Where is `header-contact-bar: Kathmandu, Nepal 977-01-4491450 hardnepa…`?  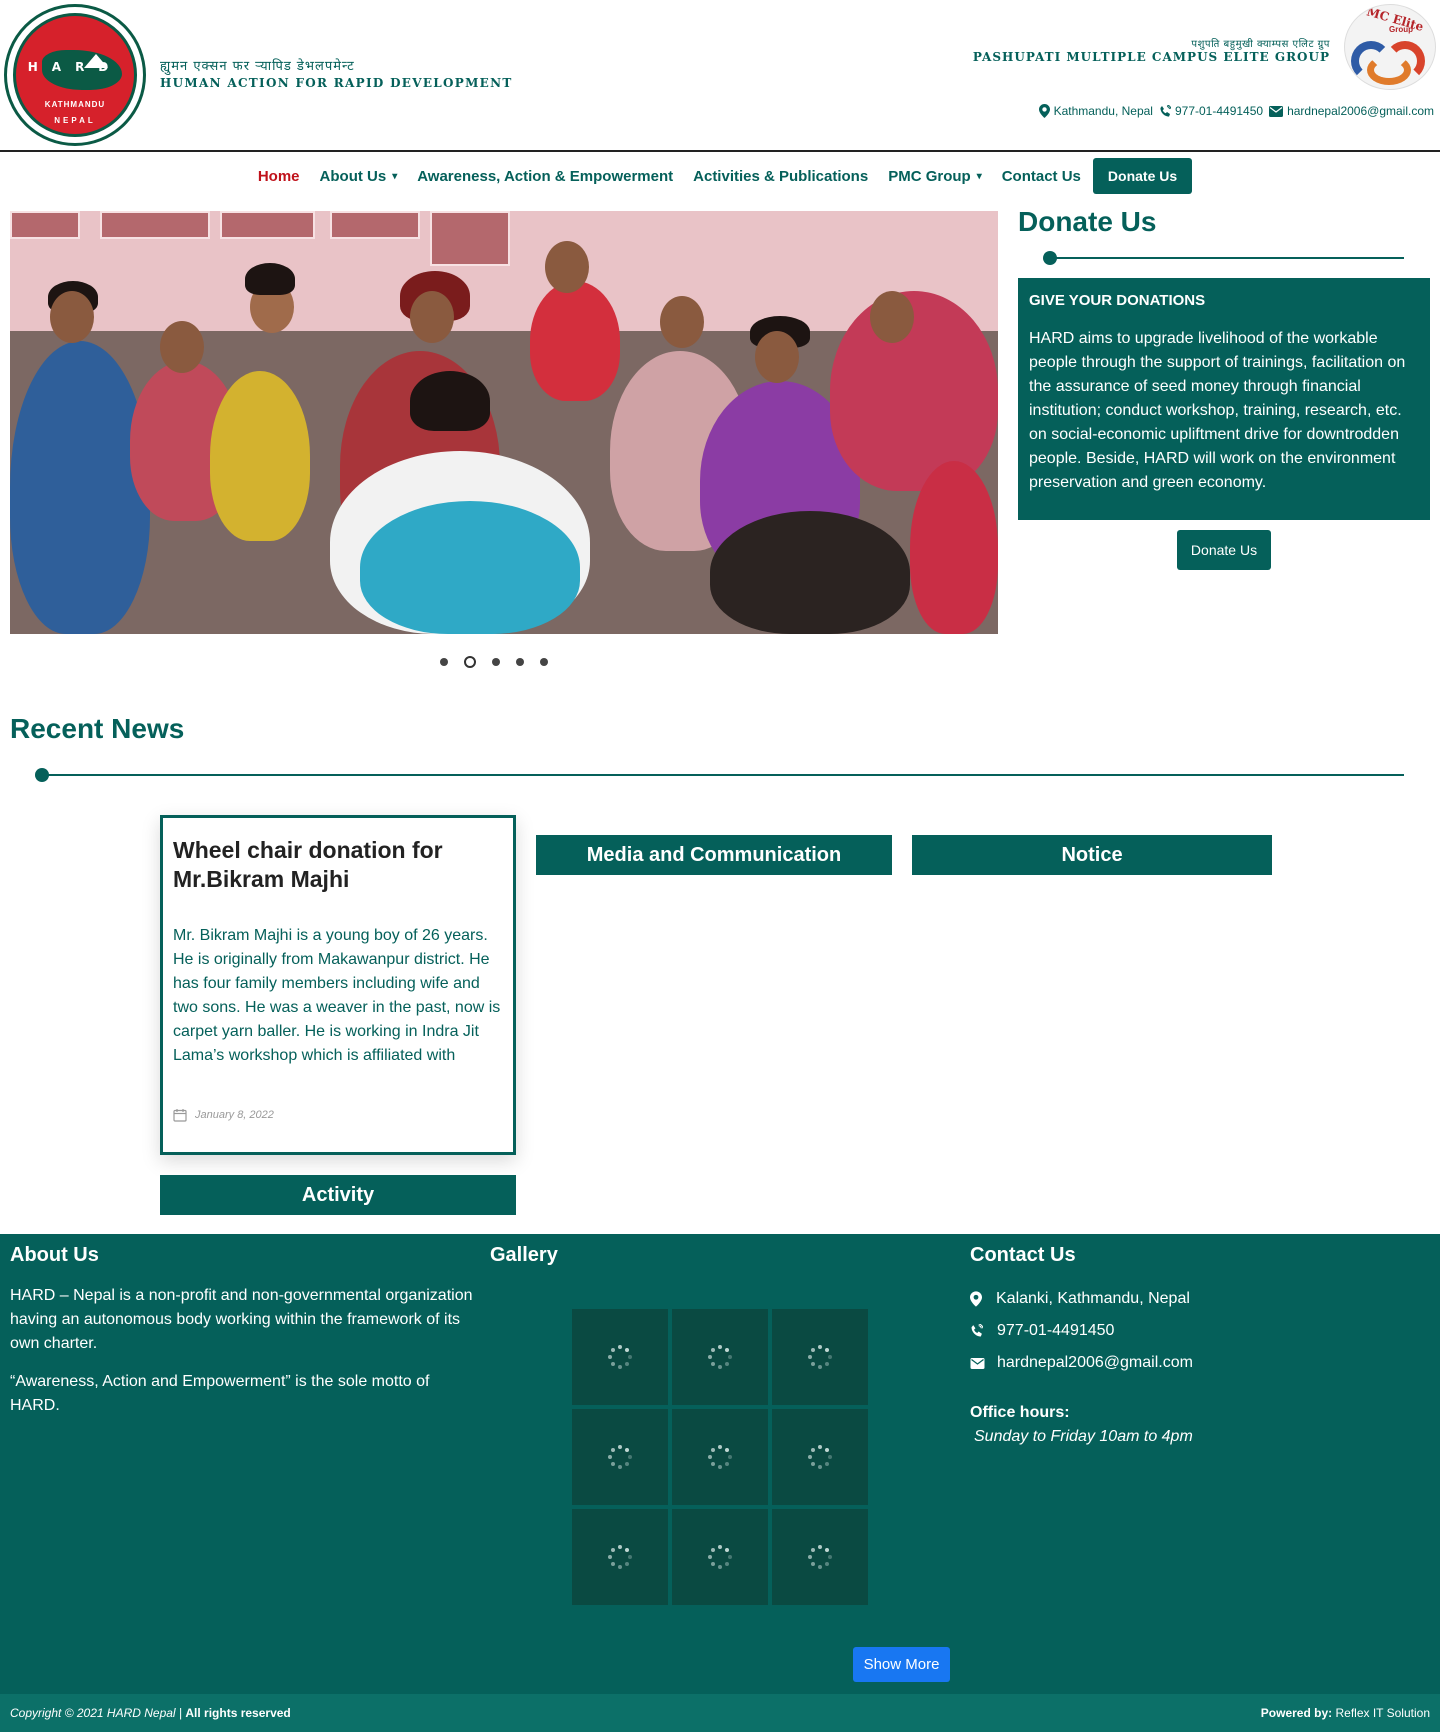 header-contact-bar: Kathmandu, Nepal 977-01-4491450 hardnepa… is located at coordinates (1236, 111).